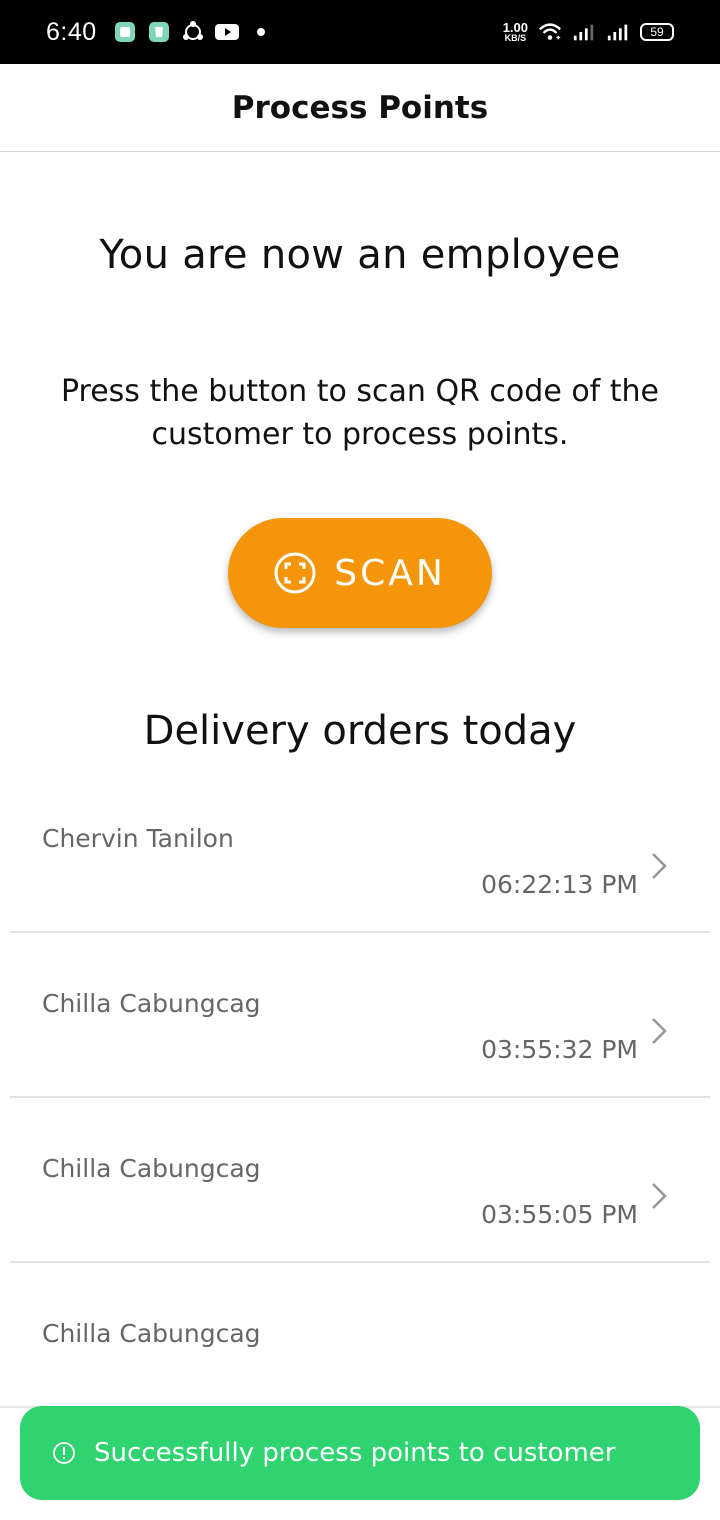 The height and width of the screenshot is (1520, 720). Describe the element at coordinates (657, 32) in the screenshot. I see `battery-icon: 59` at that location.